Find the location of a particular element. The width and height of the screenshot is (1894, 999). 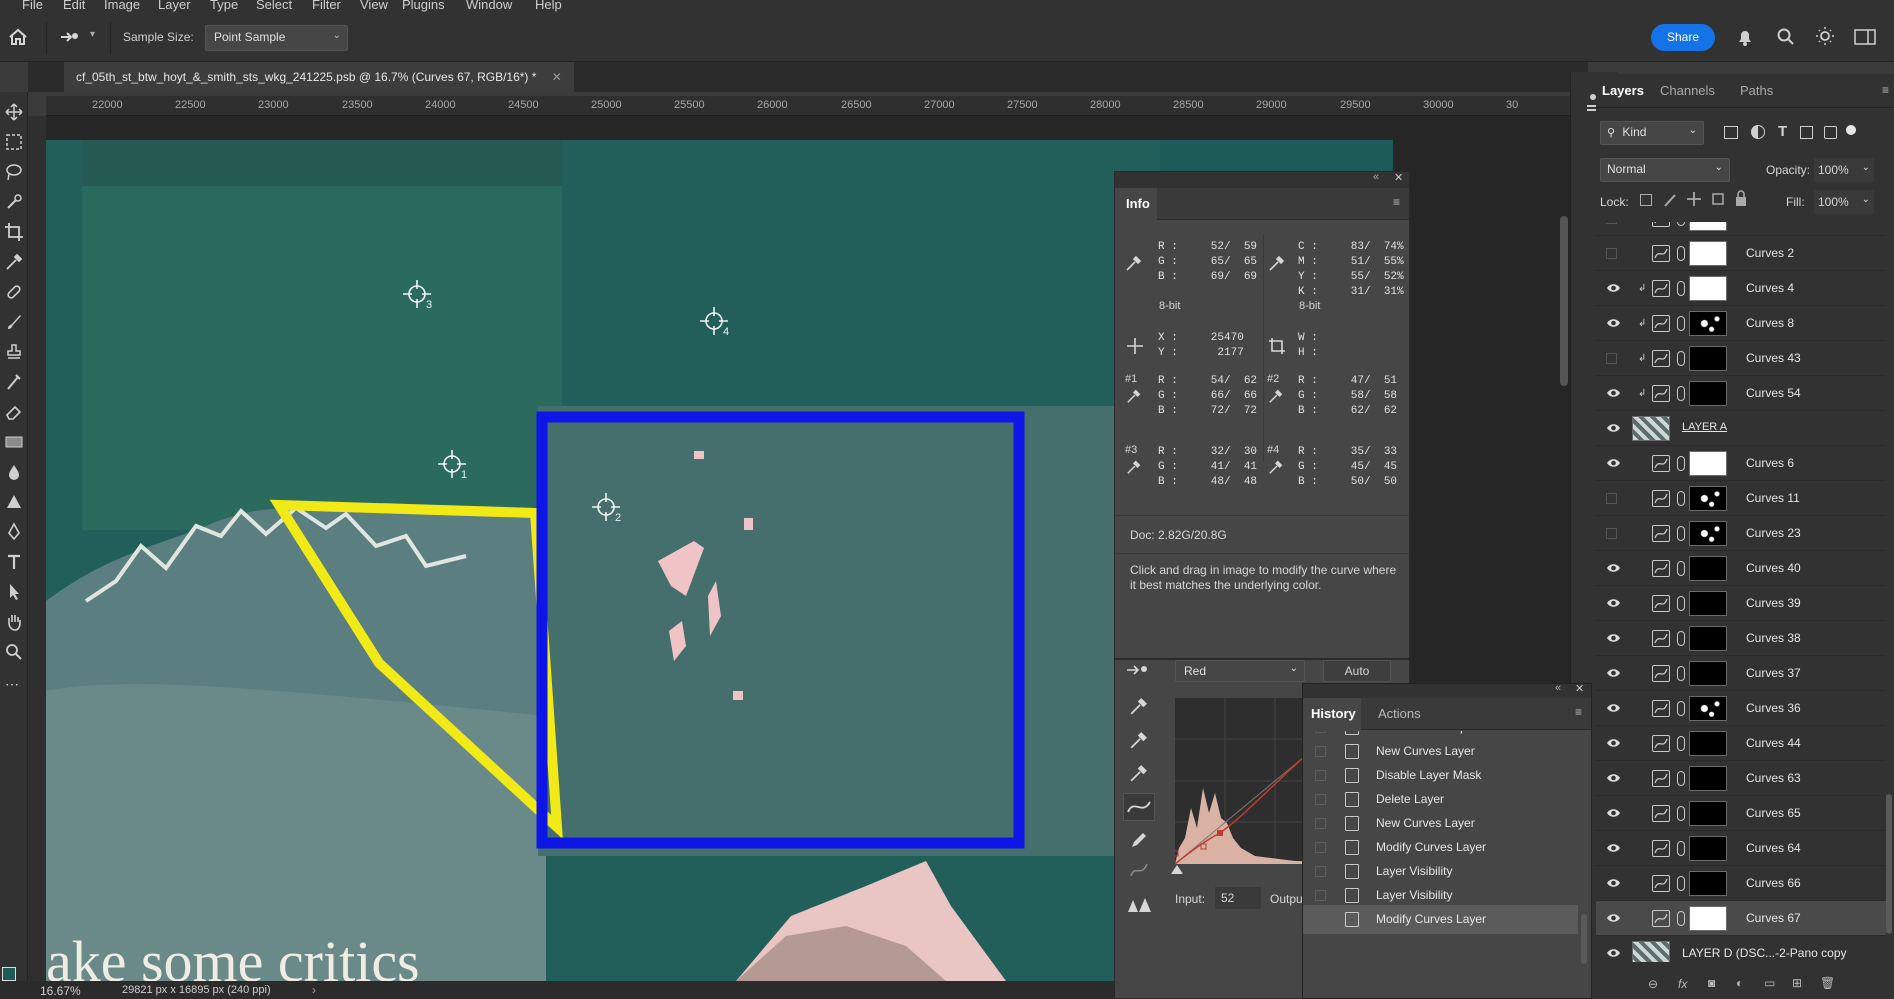

clone-stamp-tool-icon is located at coordinates (14, 352).